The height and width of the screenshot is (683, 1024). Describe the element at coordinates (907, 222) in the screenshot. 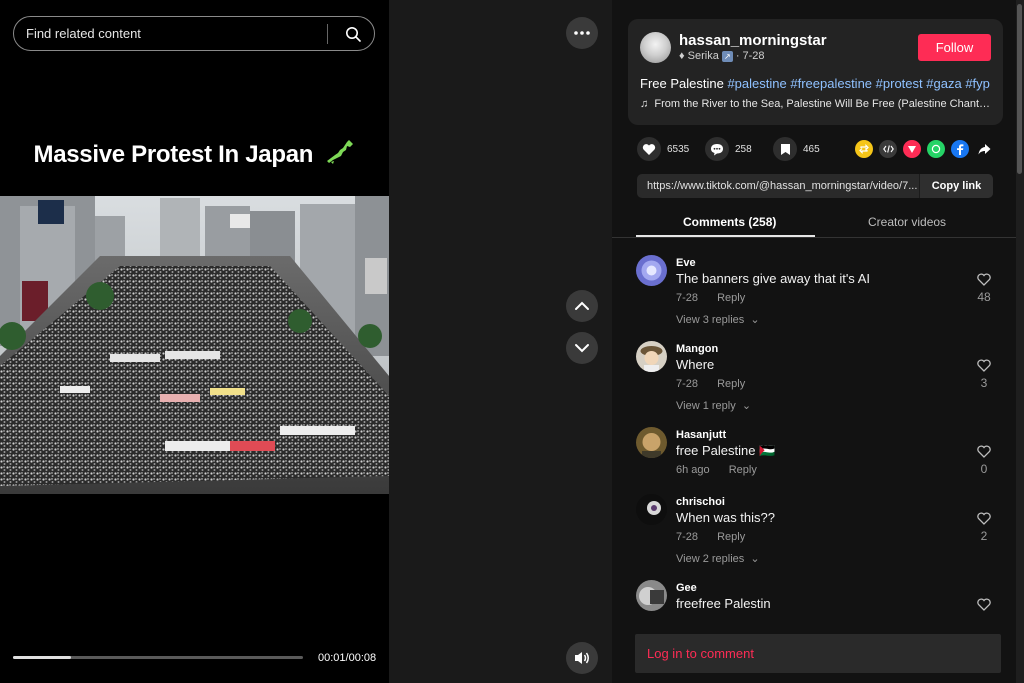

I see `tab-creator-videos: Creator videos` at that location.